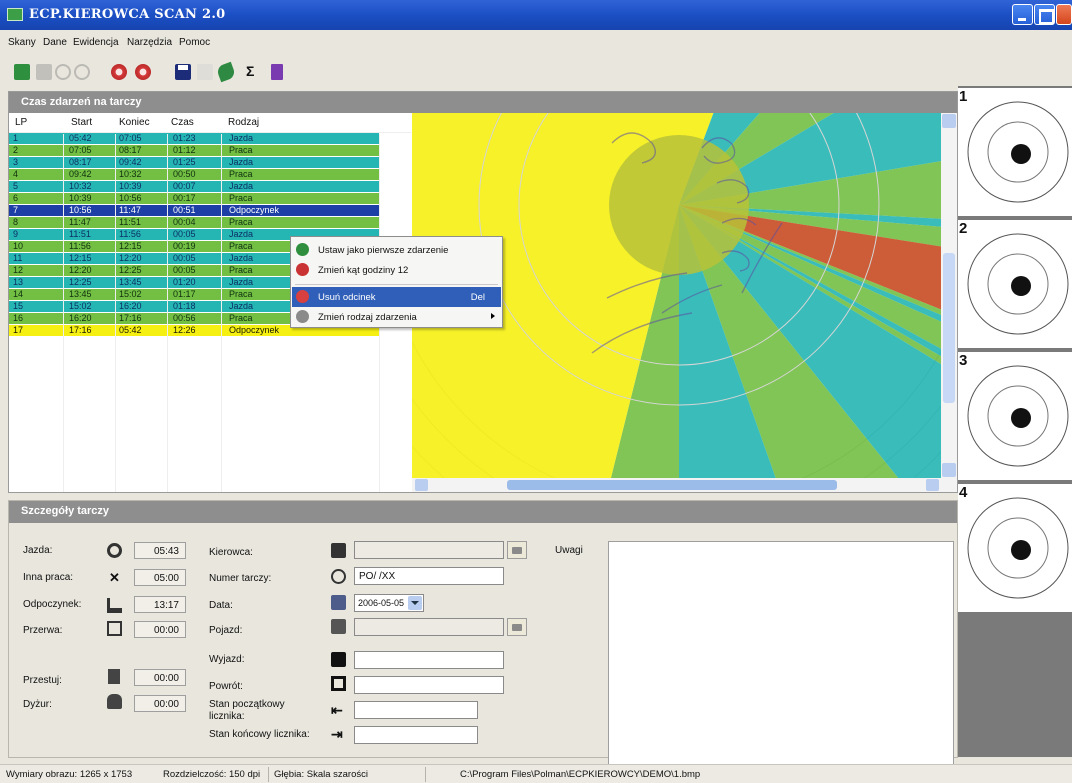 Image resolution: width=1072 pixels, height=783 pixels. I want to click on table-row: 3 08:17 09:42 01:25 Jazda, so click(194, 162).